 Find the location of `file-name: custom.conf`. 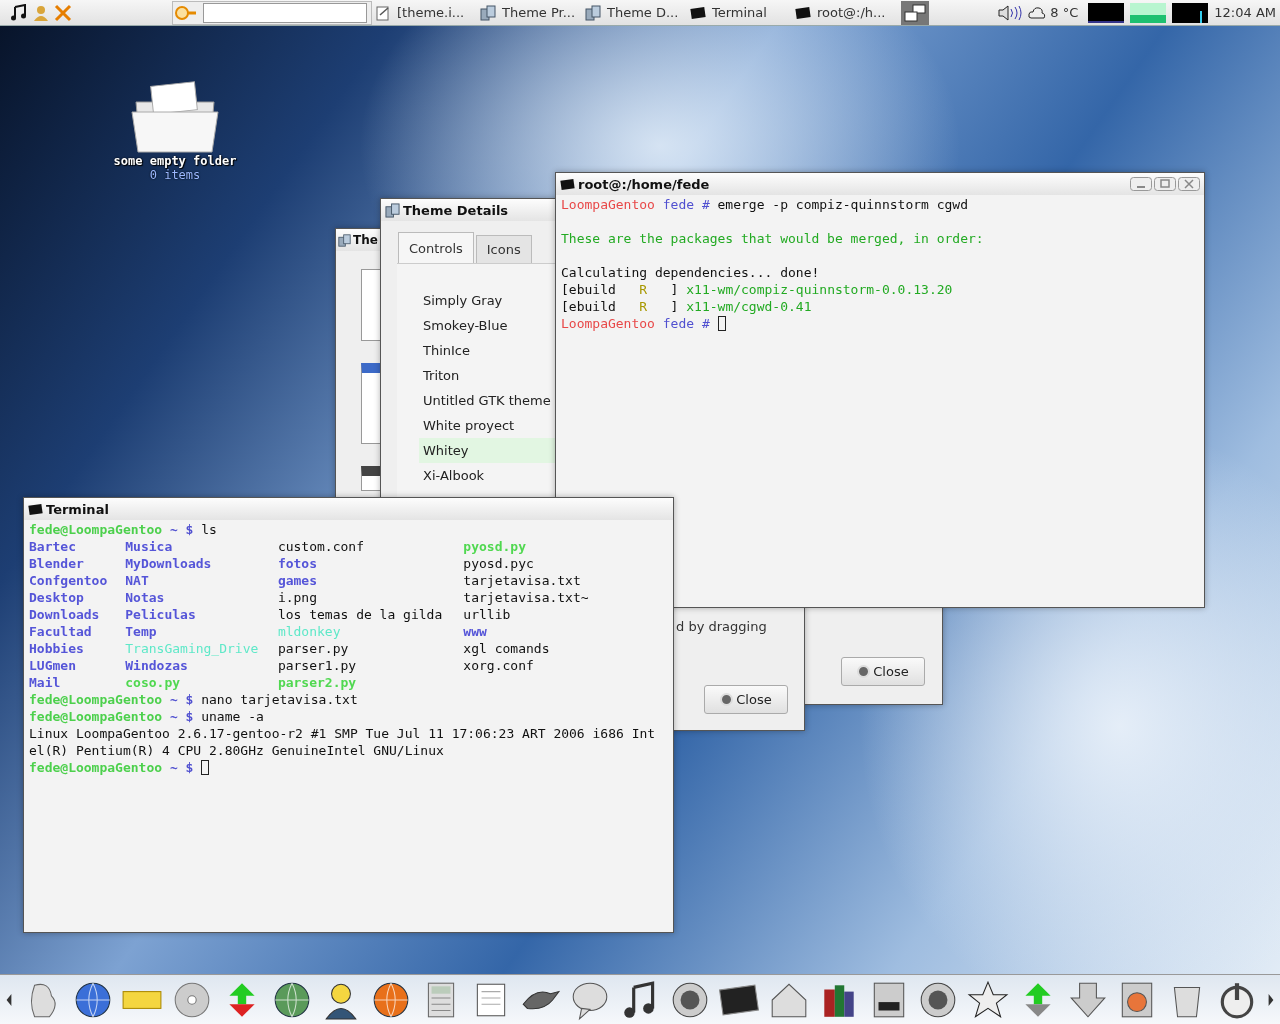

file-name: custom.conf is located at coordinates (321, 546).